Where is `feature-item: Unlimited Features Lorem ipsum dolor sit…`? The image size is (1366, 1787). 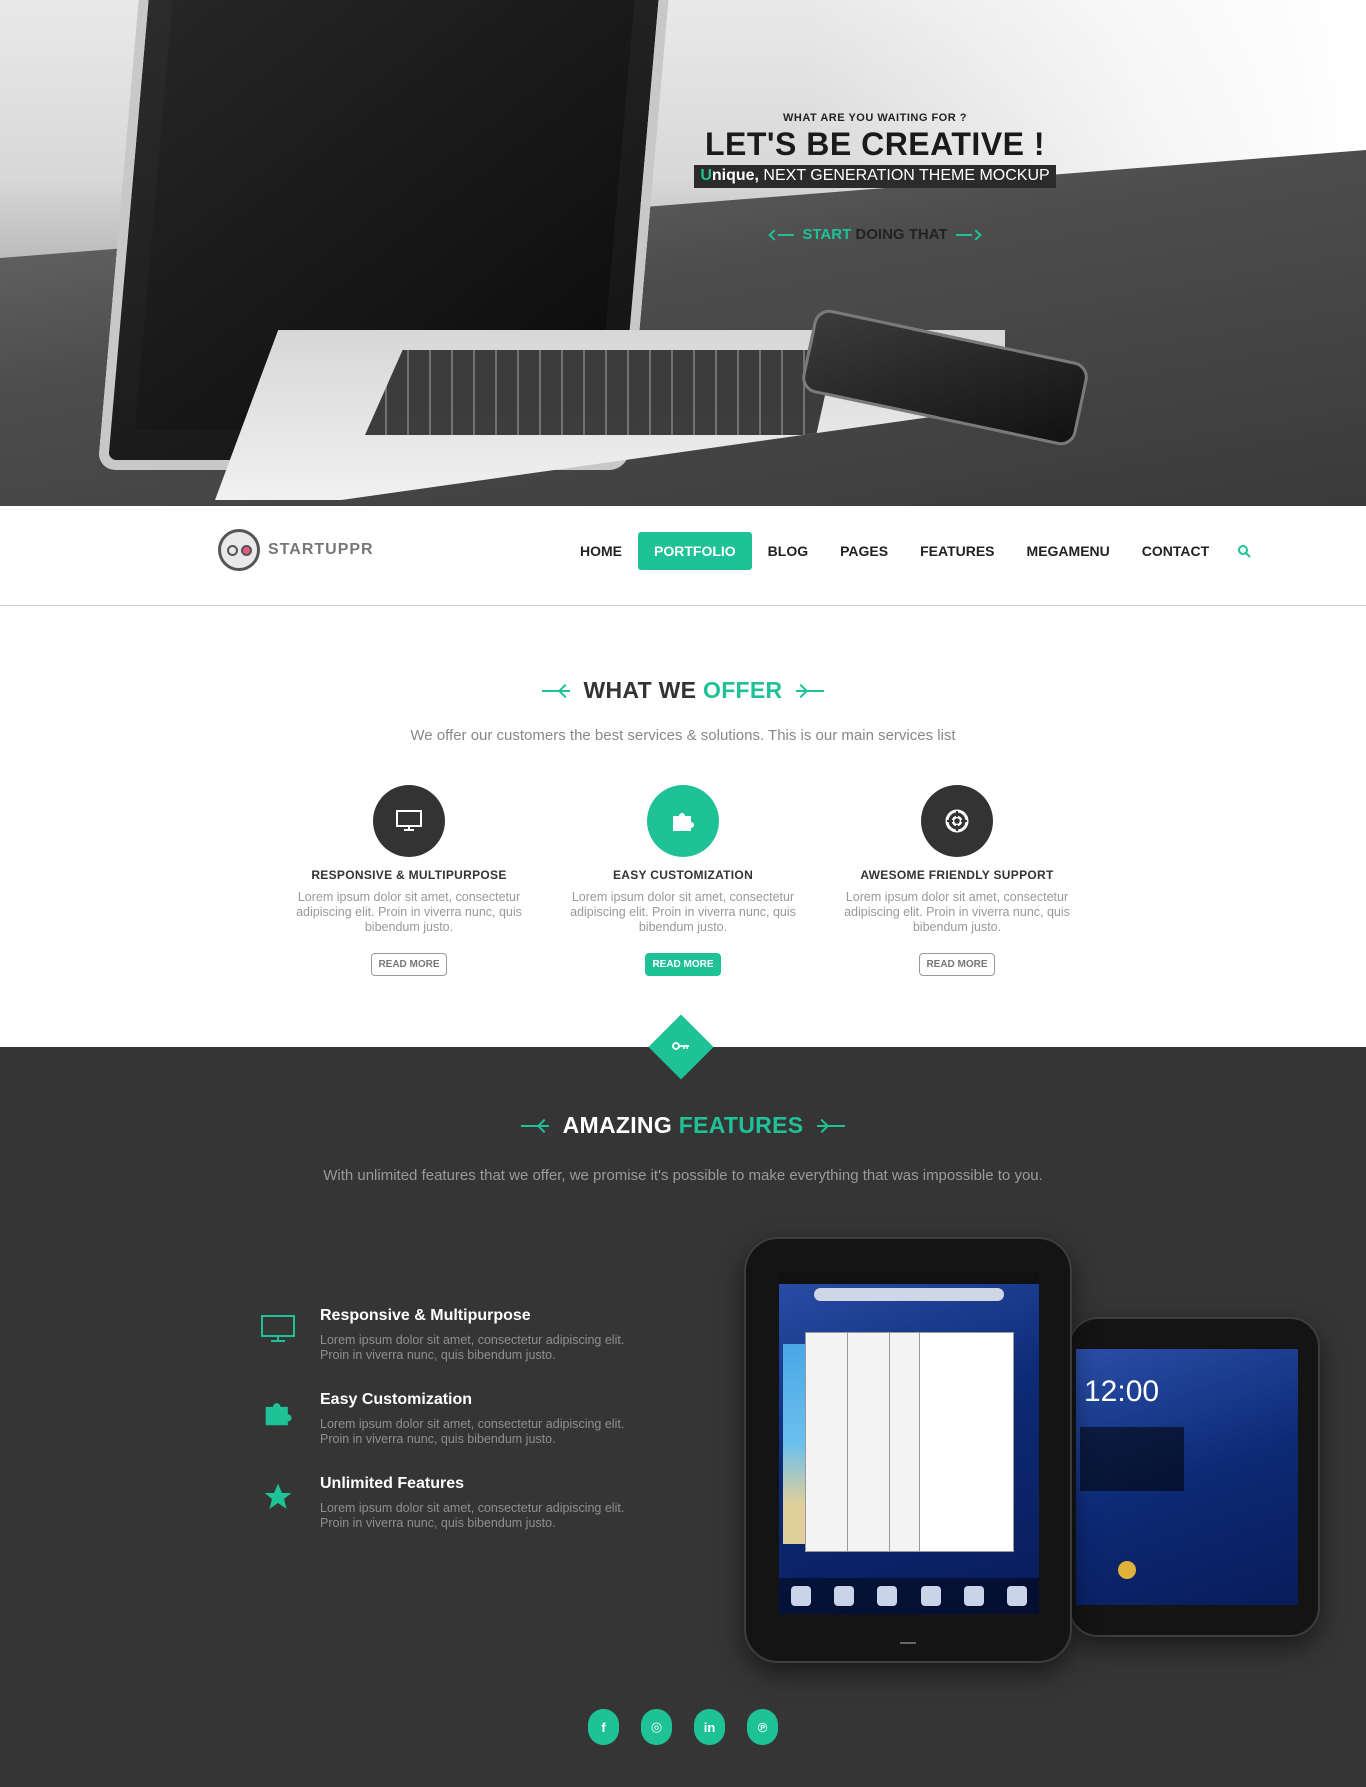 feature-item: Unlimited Features Lorem ipsum dolor sit… is located at coordinates (448, 1503).